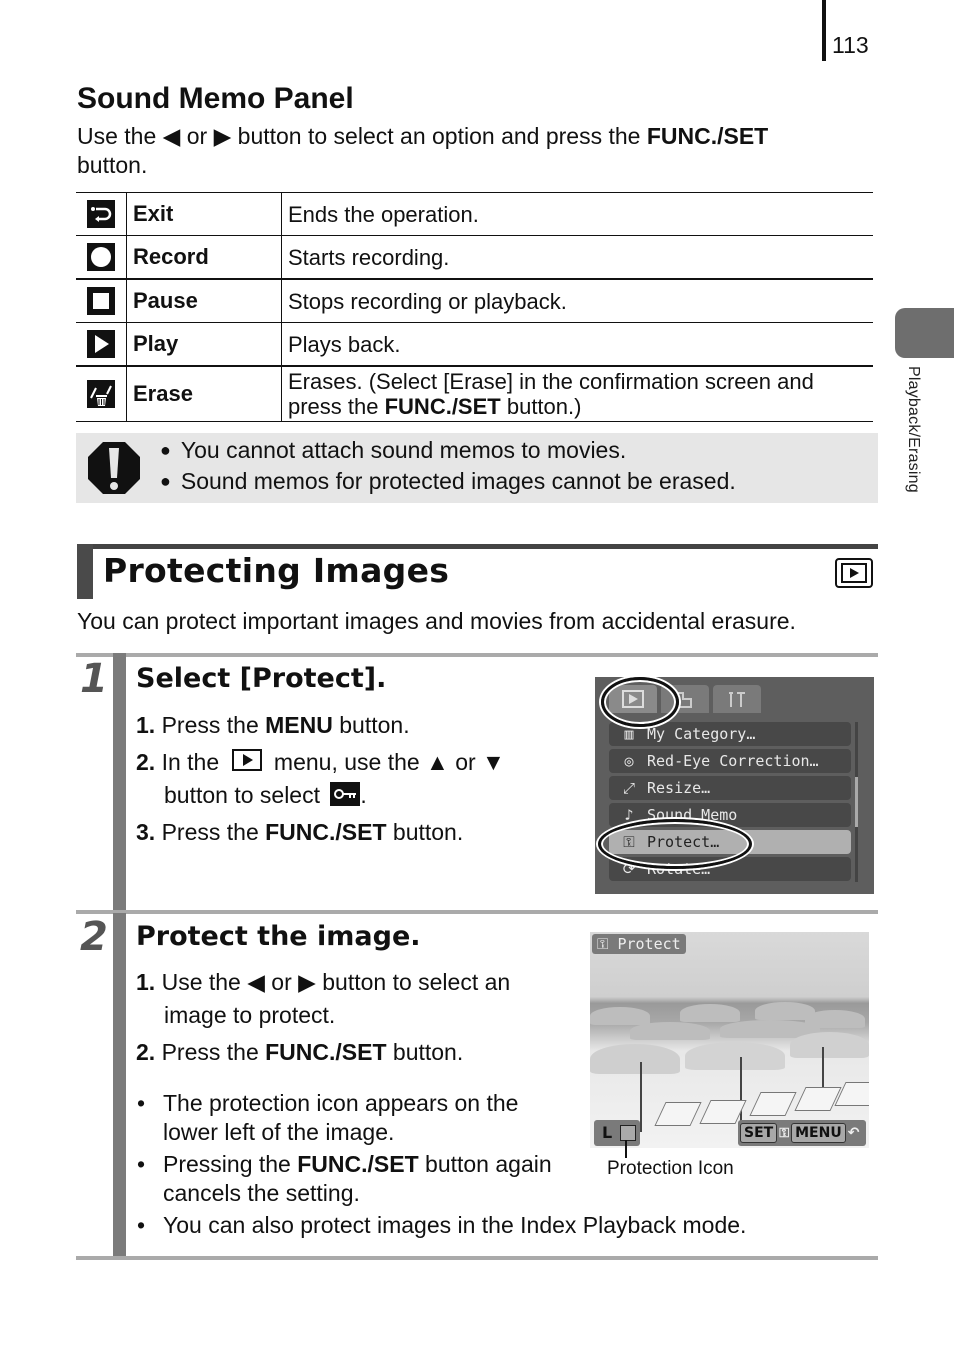 The width and height of the screenshot is (954, 1351). I want to click on substep: 2. Press the FUNC./SET button., so click(356, 1052).